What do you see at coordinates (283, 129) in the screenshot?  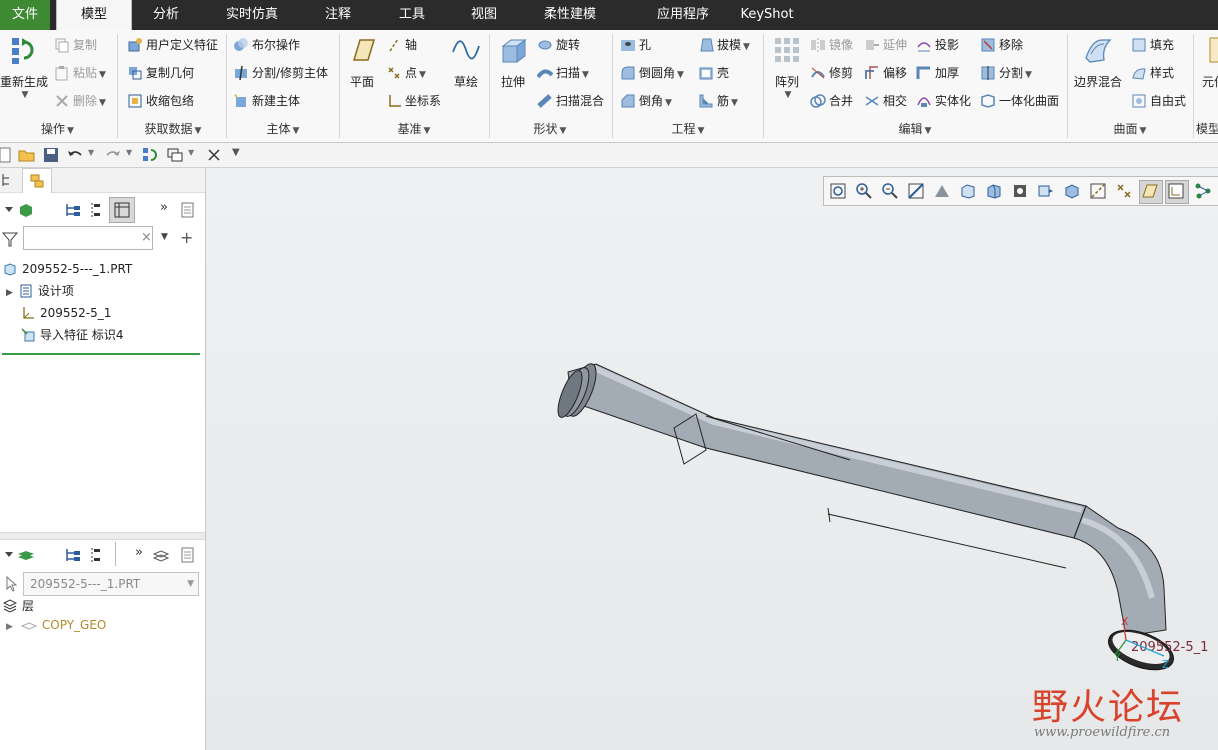 I see `group-label-body: 主体 ▼` at bounding box center [283, 129].